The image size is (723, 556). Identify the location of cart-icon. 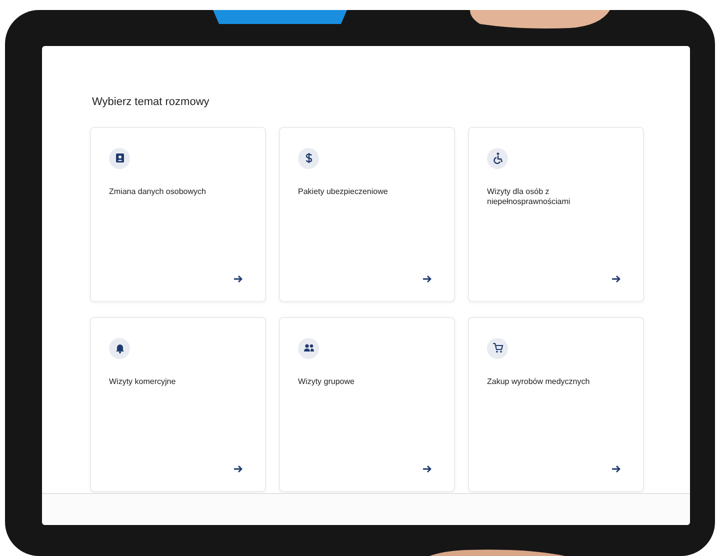
(498, 348).